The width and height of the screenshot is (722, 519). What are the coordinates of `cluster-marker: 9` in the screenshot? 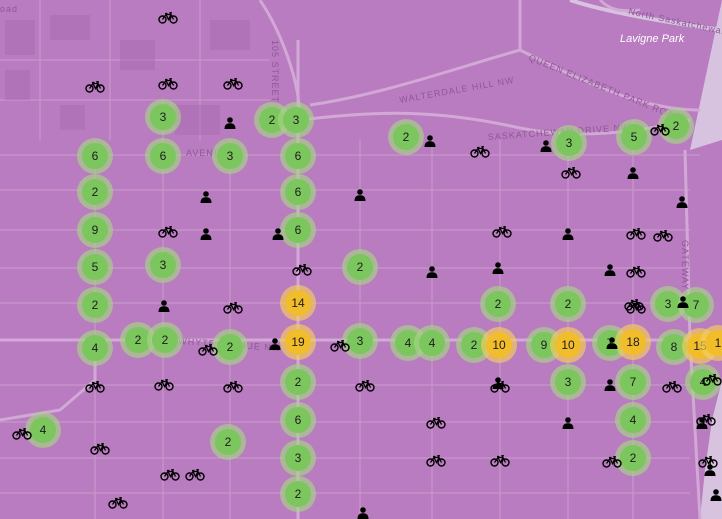 It's located at (95, 230).